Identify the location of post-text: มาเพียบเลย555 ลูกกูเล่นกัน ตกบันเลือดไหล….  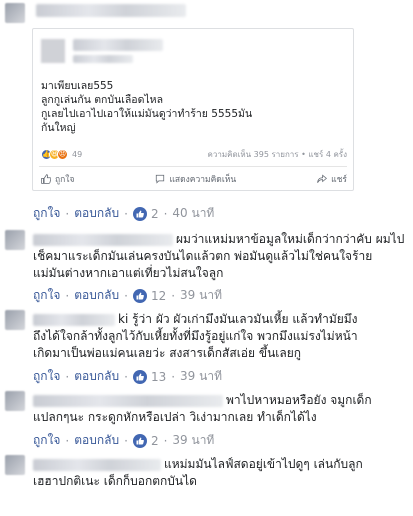
(196, 107).